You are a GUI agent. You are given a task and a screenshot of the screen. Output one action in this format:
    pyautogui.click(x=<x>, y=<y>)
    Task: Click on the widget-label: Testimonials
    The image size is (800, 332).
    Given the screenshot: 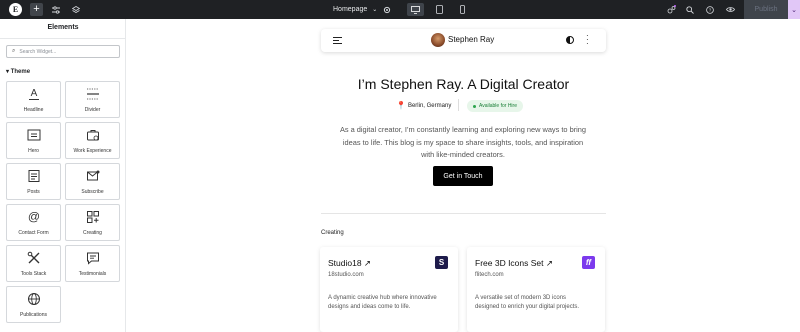 What is the action you would take?
    pyautogui.click(x=92, y=274)
    